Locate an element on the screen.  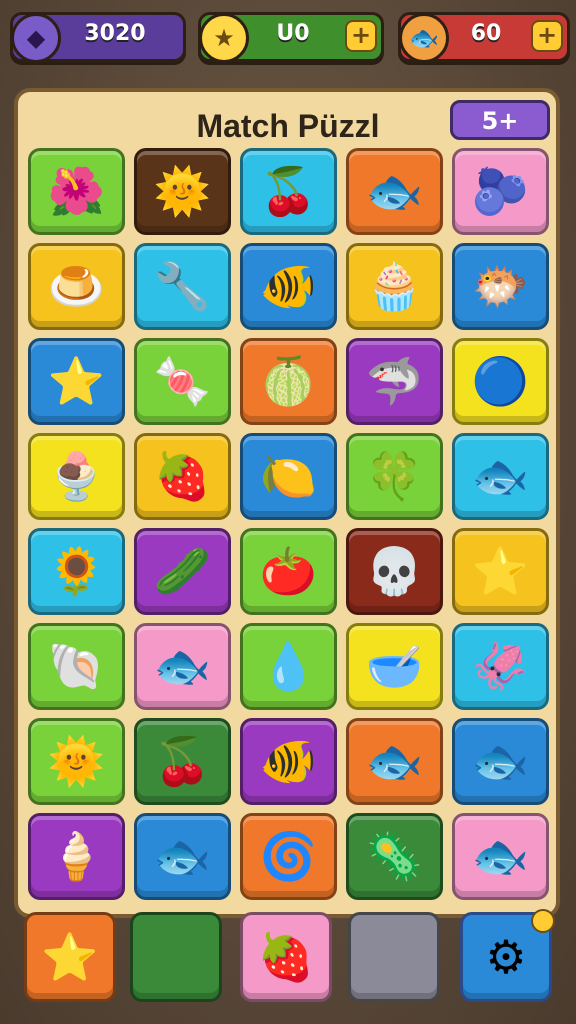
tile-candy: 🍬 is located at coordinates (182, 381).